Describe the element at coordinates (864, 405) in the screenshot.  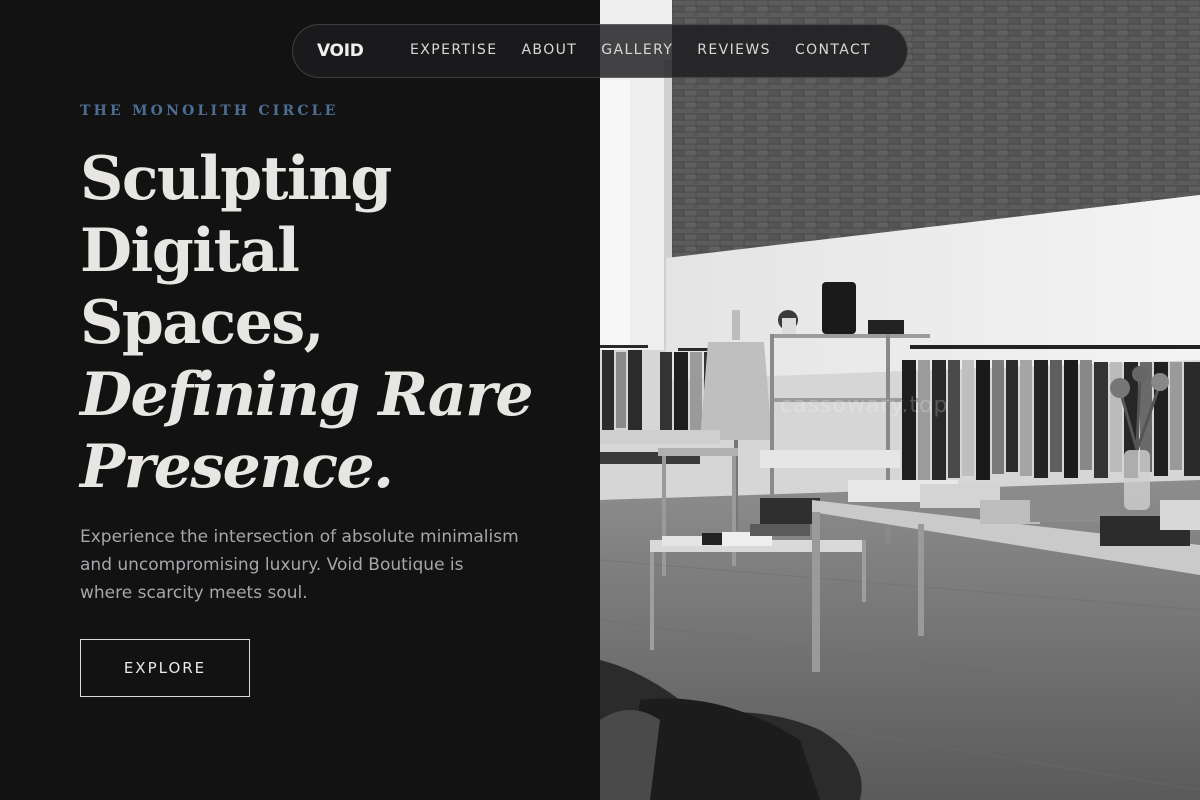
I see `photo-watermark: cassowary.top` at that location.